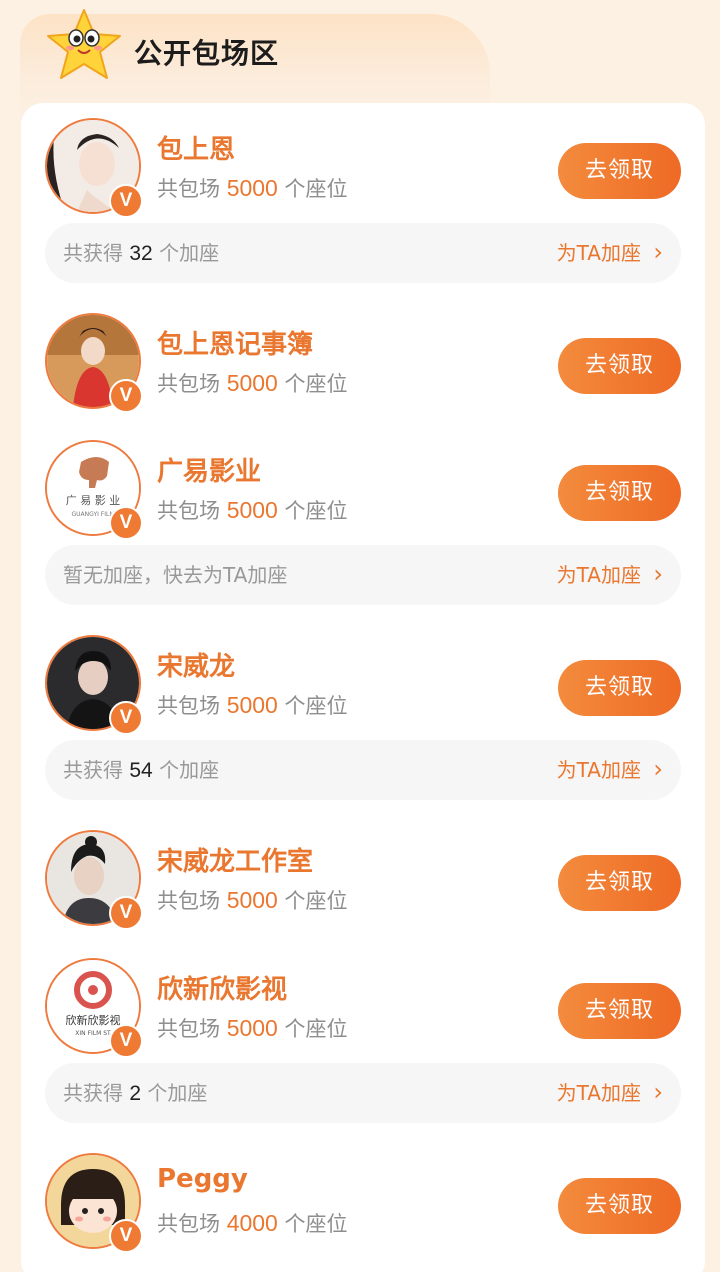 Image resolution: width=720 pixels, height=1272 pixels. What do you see at coordinates (135, 1093) in the screenshot?
I see `bonus-count-text: 共获得 2 个加座` at bounding box center [135, 1093].